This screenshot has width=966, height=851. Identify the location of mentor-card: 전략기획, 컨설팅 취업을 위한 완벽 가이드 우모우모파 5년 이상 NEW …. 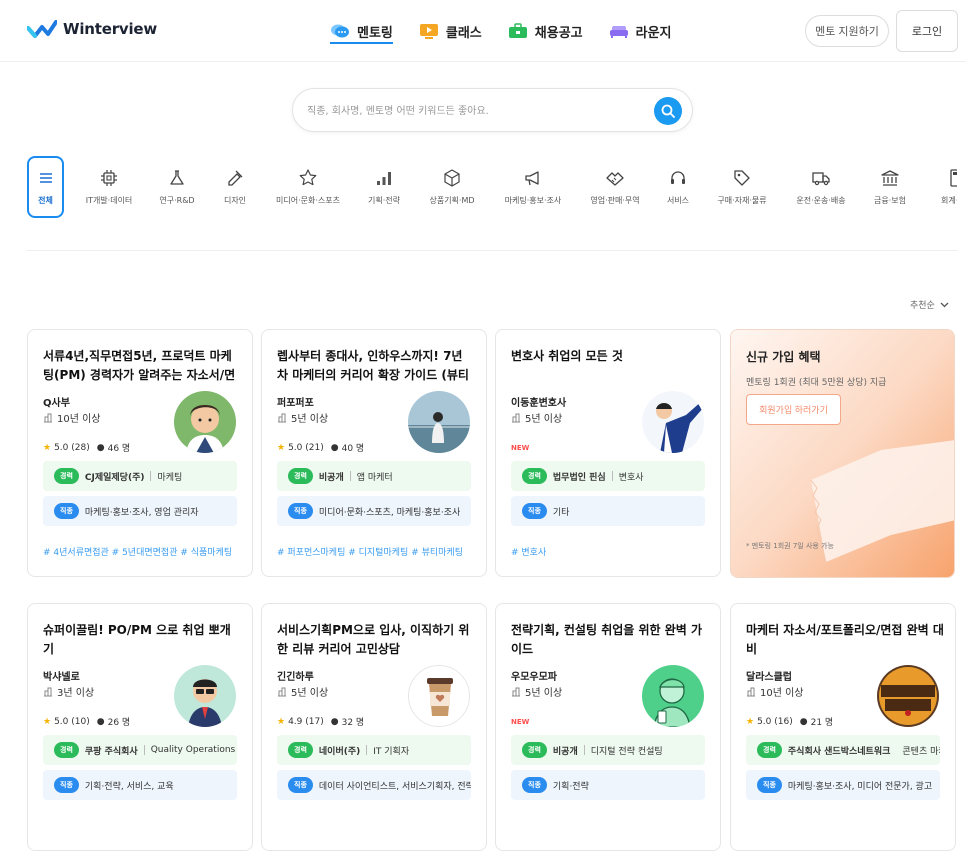
(608, 727).